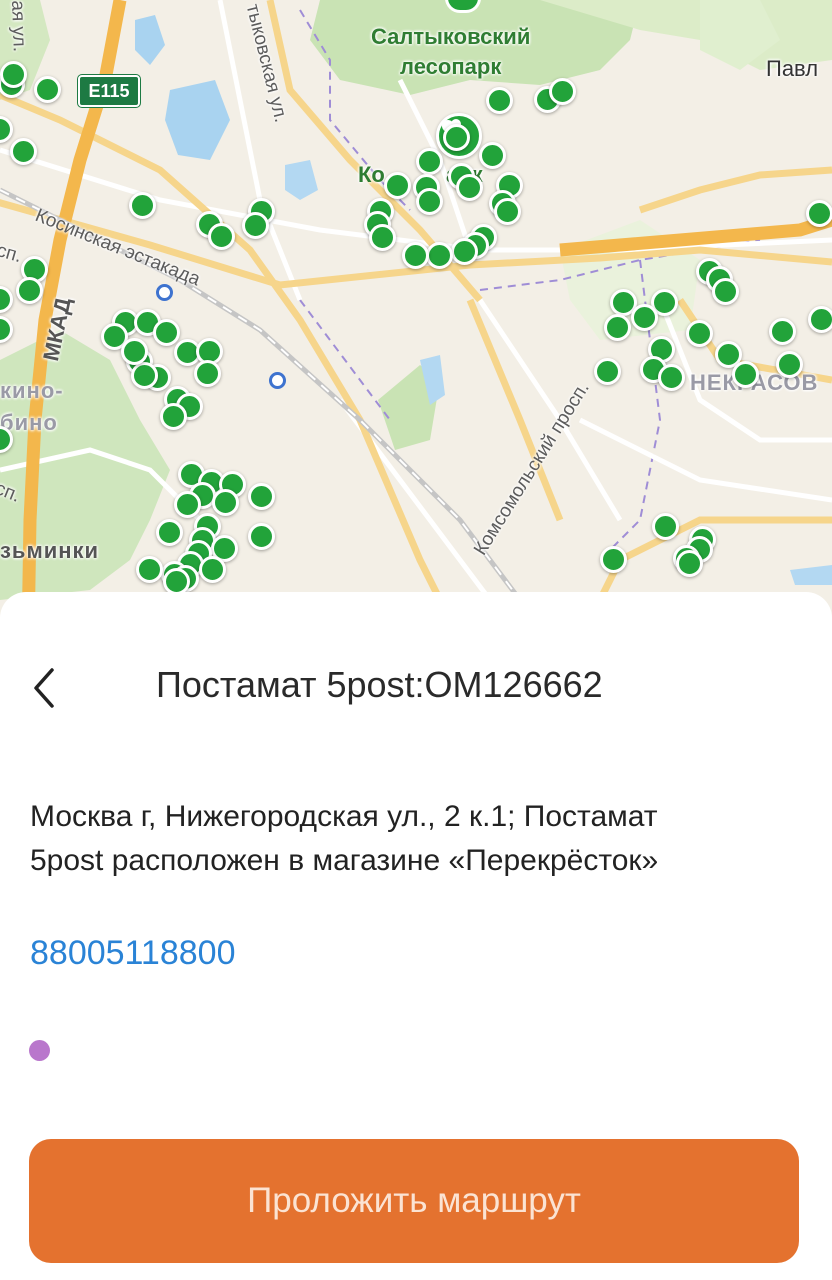 The image size is (832, 1280). I want to click on back-button, so click(44, 688).